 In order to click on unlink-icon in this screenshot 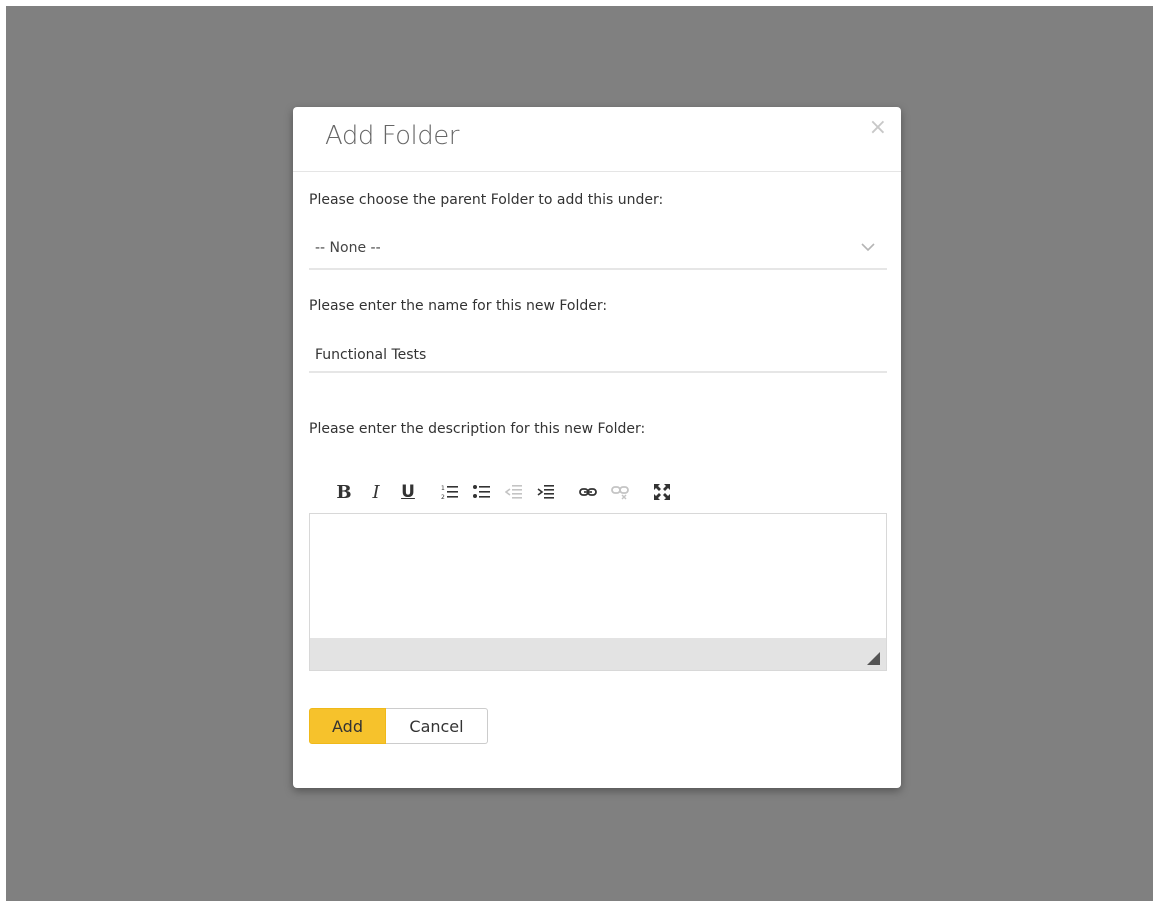, I will do `click(620, 493)`.